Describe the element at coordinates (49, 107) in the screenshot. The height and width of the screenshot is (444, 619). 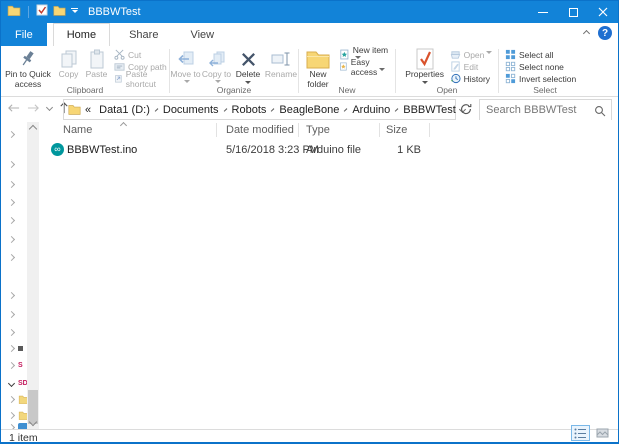
I see `recent-locations-dropdown-icon` at that location.